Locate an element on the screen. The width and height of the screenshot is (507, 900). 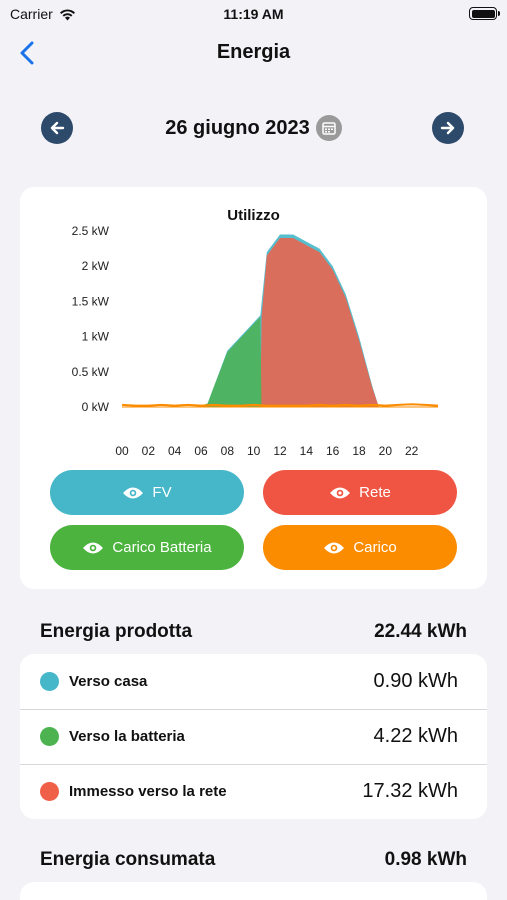
x-tick-label: 10 is located at coordinates (254, 451).